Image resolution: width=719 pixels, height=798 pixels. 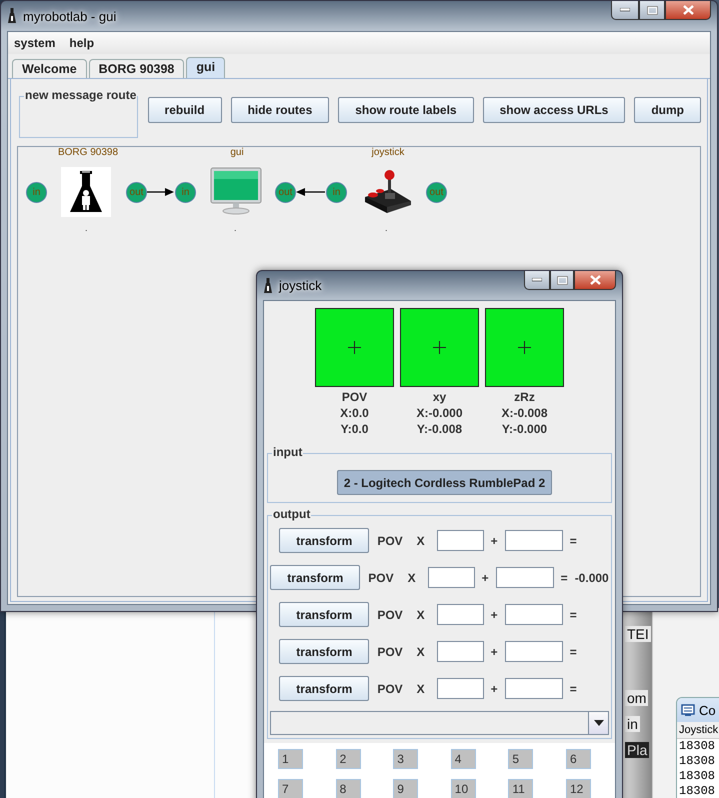 What do you see at coordinates (81, 43) in the screenshot?
I see `menu-item: help` at bounding box center [81, 43].